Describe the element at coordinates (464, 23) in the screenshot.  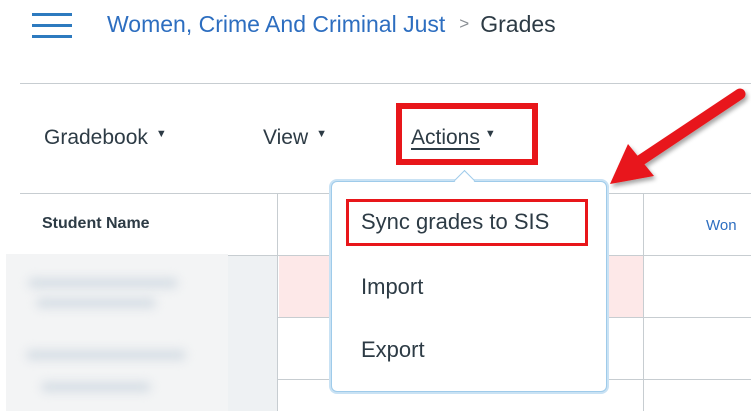
I see `chevron-right-icon: >` at that location.